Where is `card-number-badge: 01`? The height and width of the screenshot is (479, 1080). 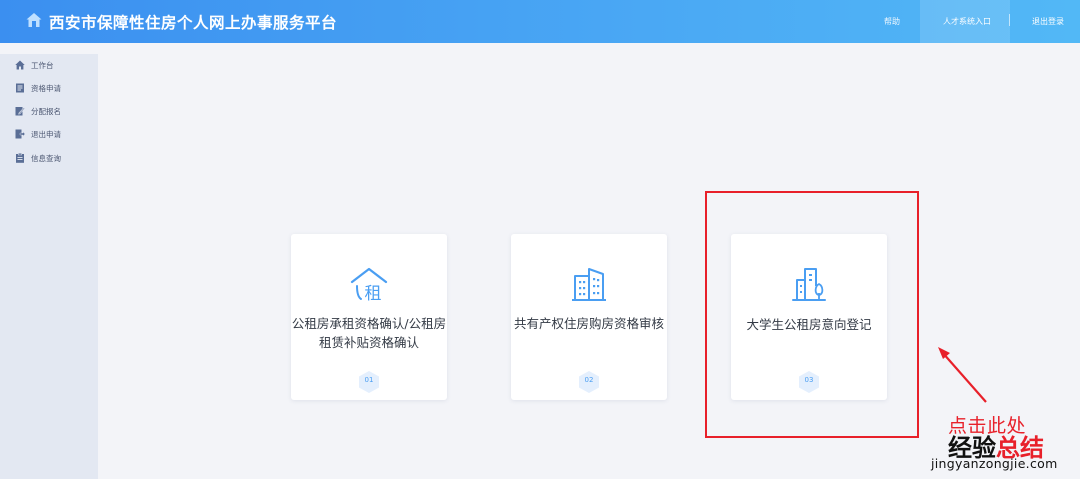 card-number-badge: 01 is located at coordinates (369, 382).